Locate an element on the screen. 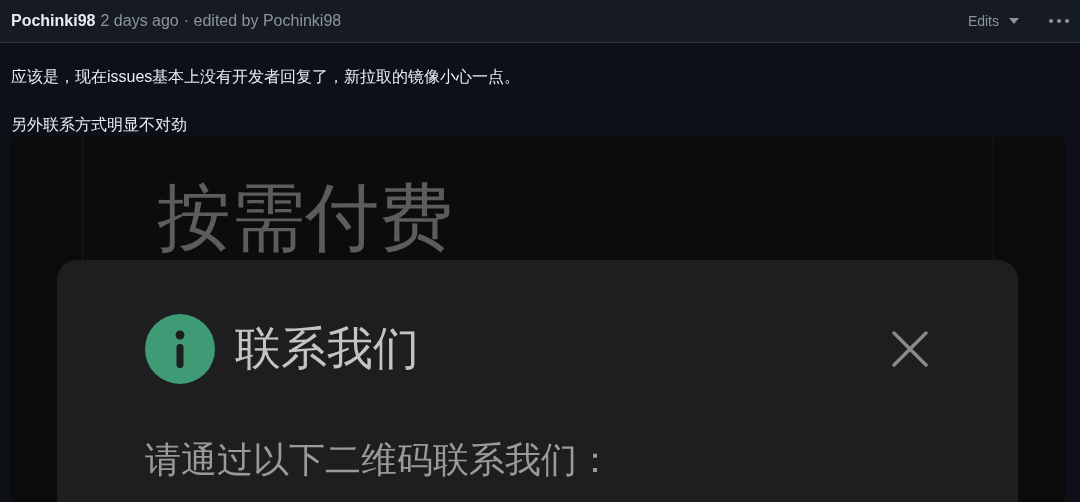  comment-paragraph: 应该是，现在issues基本上没有开发者回复了，新拉取的镜像小心一点。 is located at coordinates (266, 77).